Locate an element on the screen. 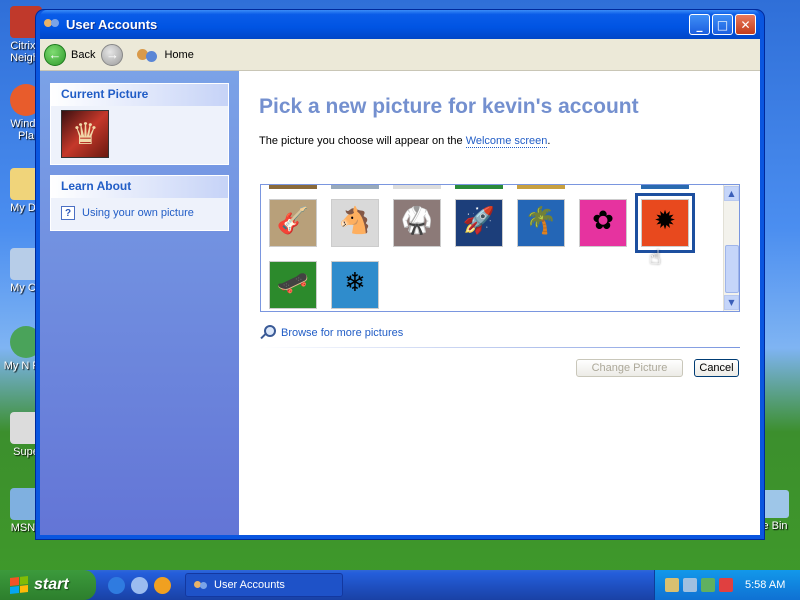 This screenshot has height=600, width=800. skateboarder-icon: 🛹 is located at coordinates (293, 283).